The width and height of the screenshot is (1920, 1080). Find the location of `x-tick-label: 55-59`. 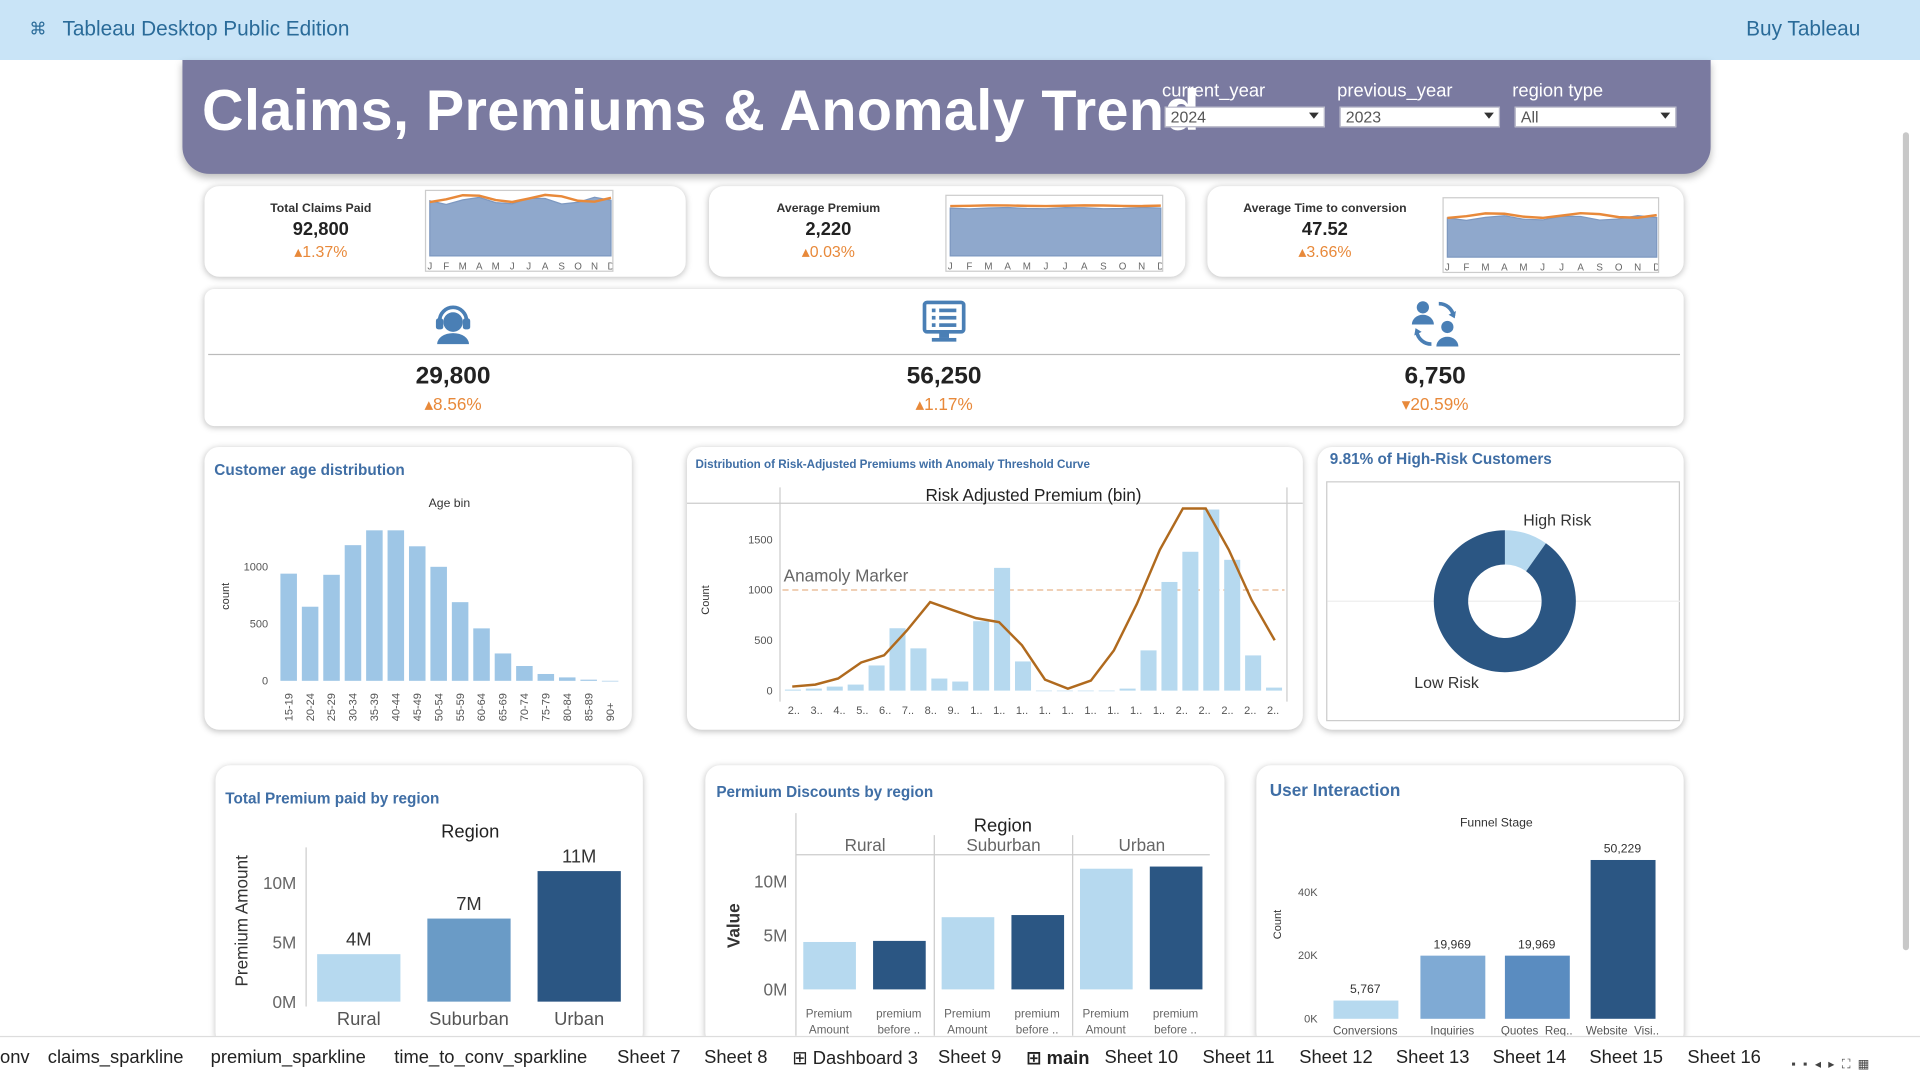

x-tick-label: 55-59 is located at coordinates (461, 707).